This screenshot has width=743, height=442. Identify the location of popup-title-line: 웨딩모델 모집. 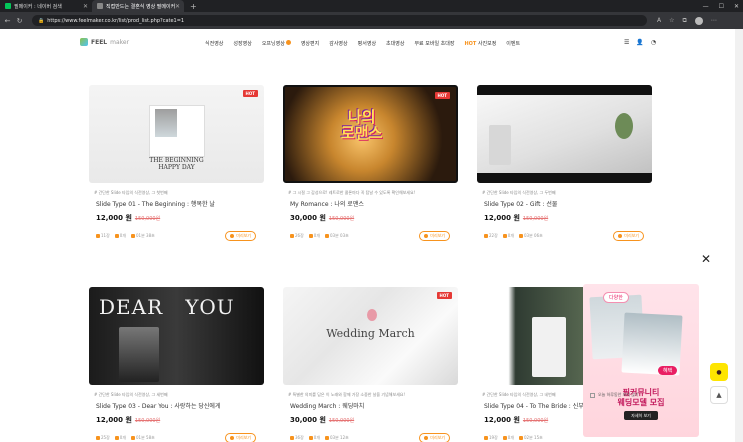
(641, 402).